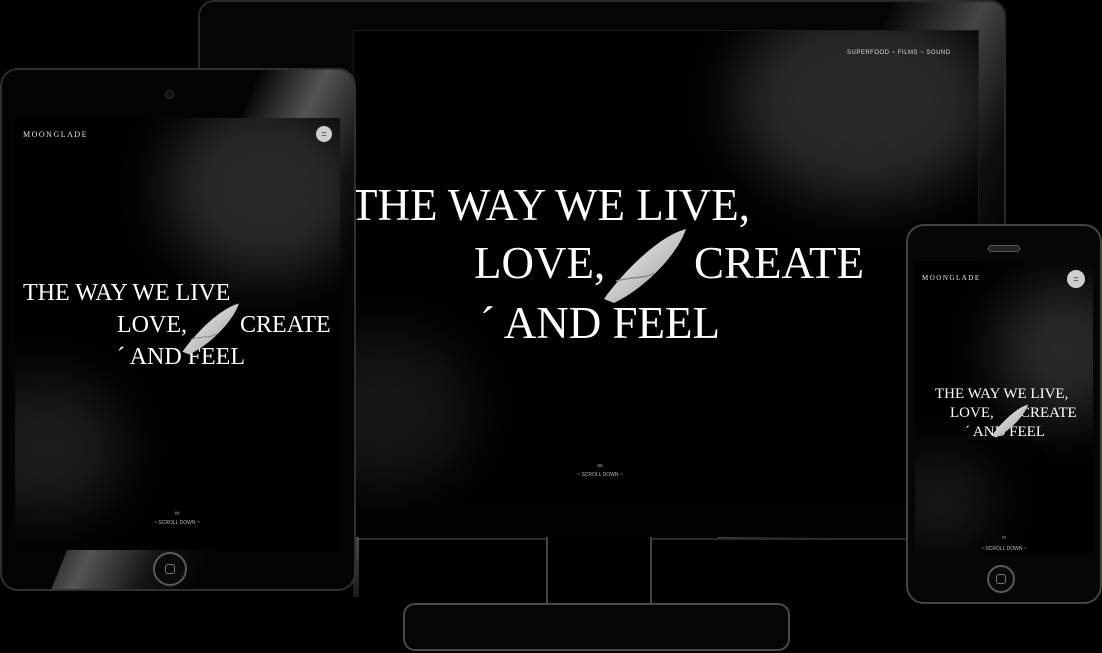  I want to click on headline-line-2-left: LOVE,, so click(540, 263).